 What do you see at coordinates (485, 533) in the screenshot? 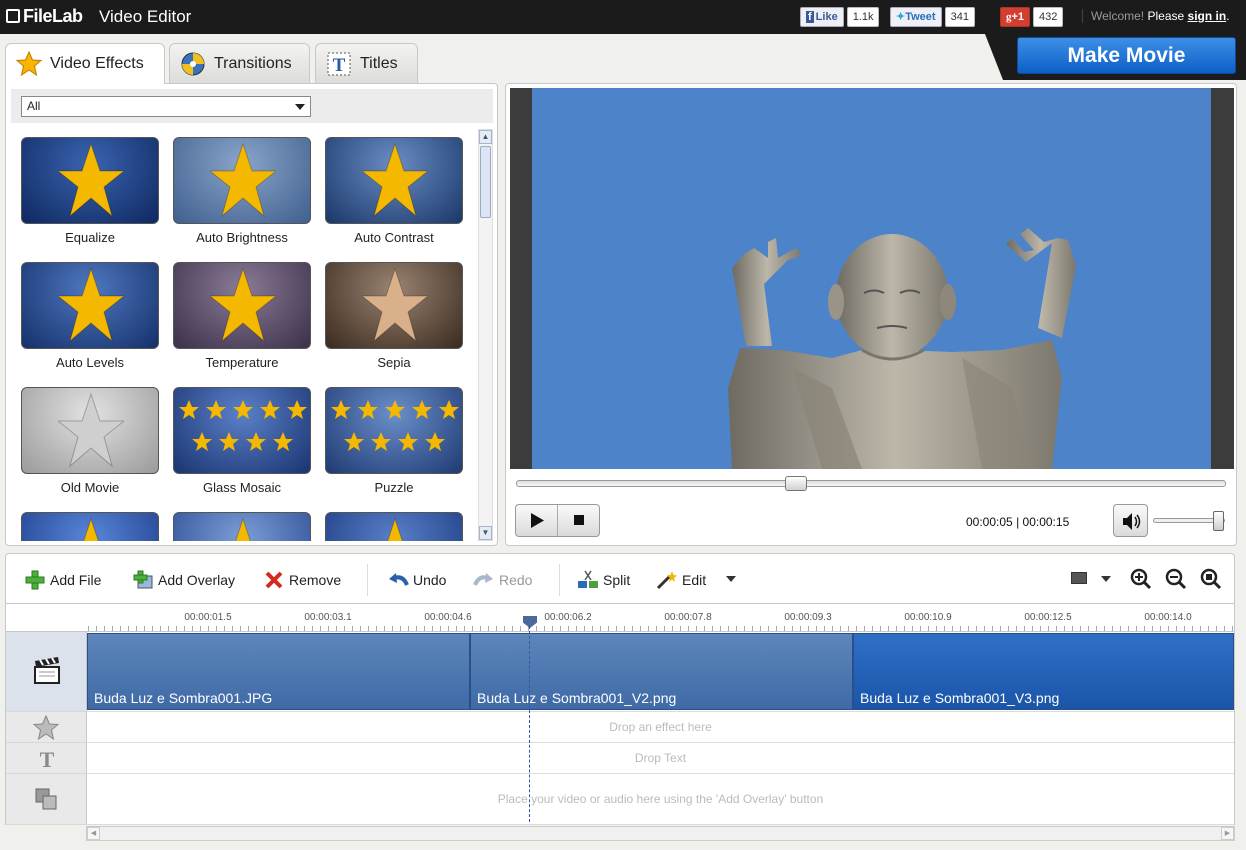
I see `scroll-down-icon: ▼` at bounding box center [485, 533].